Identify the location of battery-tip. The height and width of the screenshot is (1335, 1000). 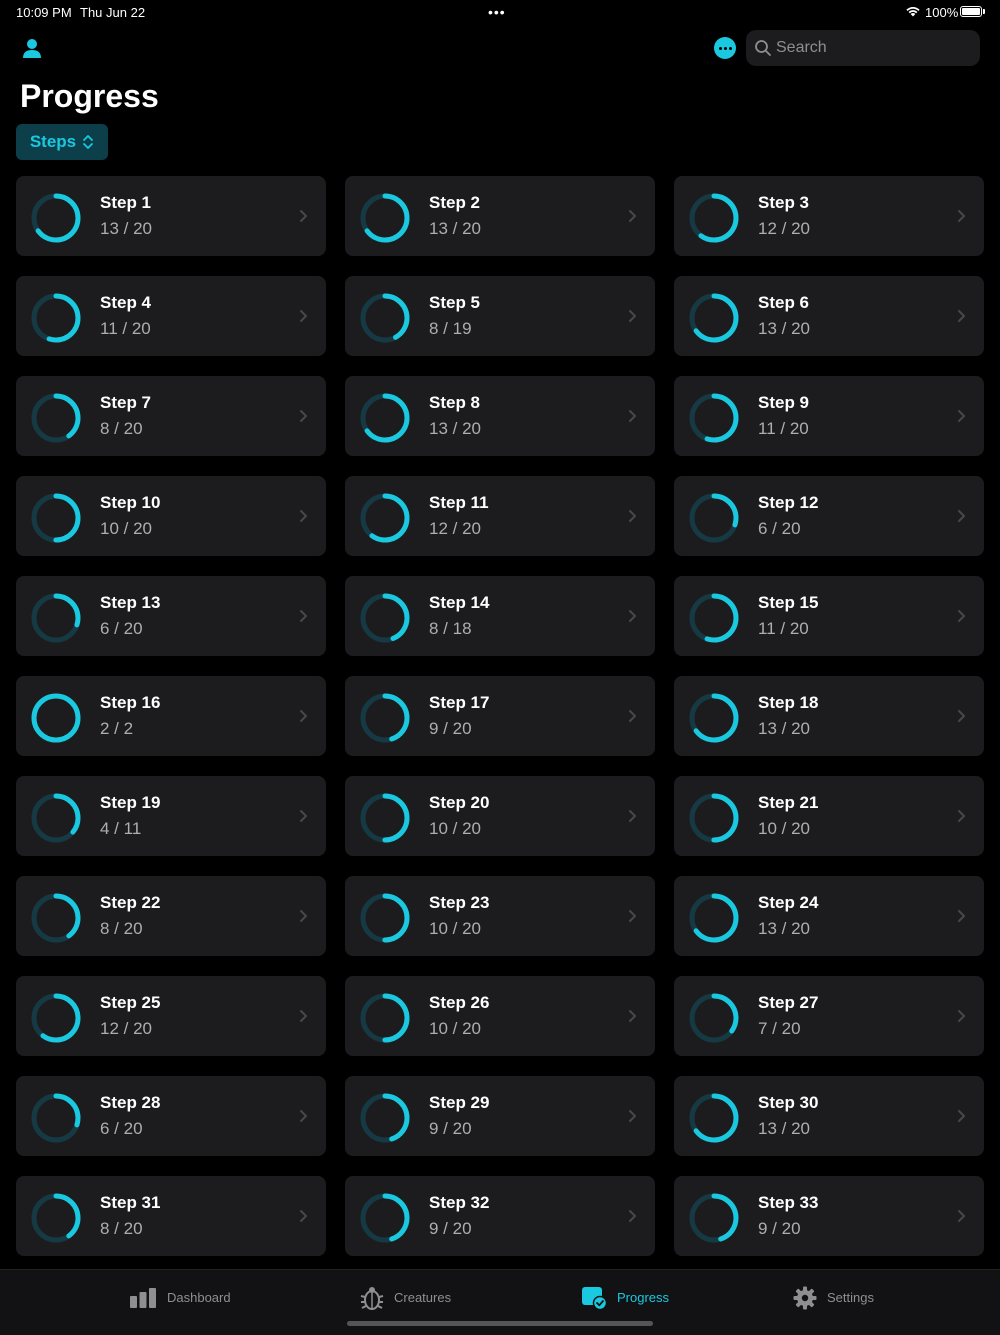
(984, 11).